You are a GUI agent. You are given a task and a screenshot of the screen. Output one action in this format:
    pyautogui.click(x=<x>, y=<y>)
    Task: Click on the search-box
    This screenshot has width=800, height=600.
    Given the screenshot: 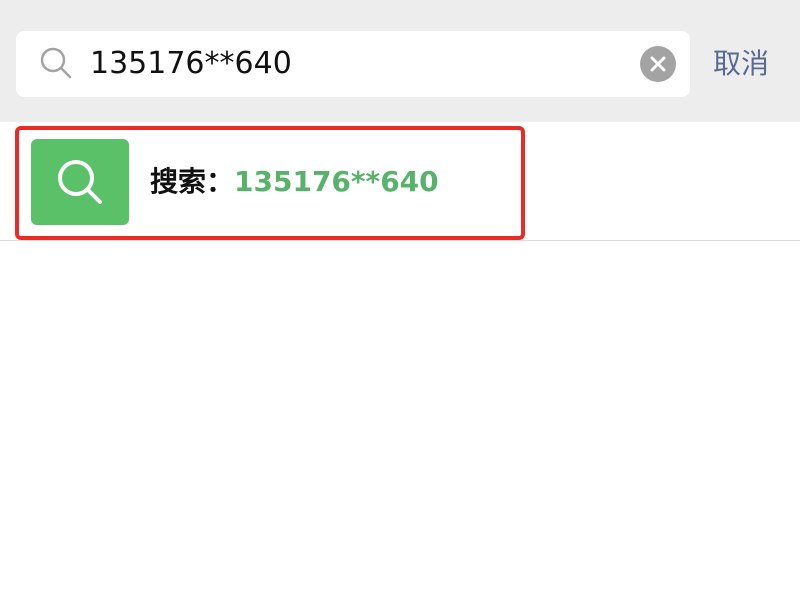 What is the action you would take?
    pyautogui.click(x=353, y=64)
    